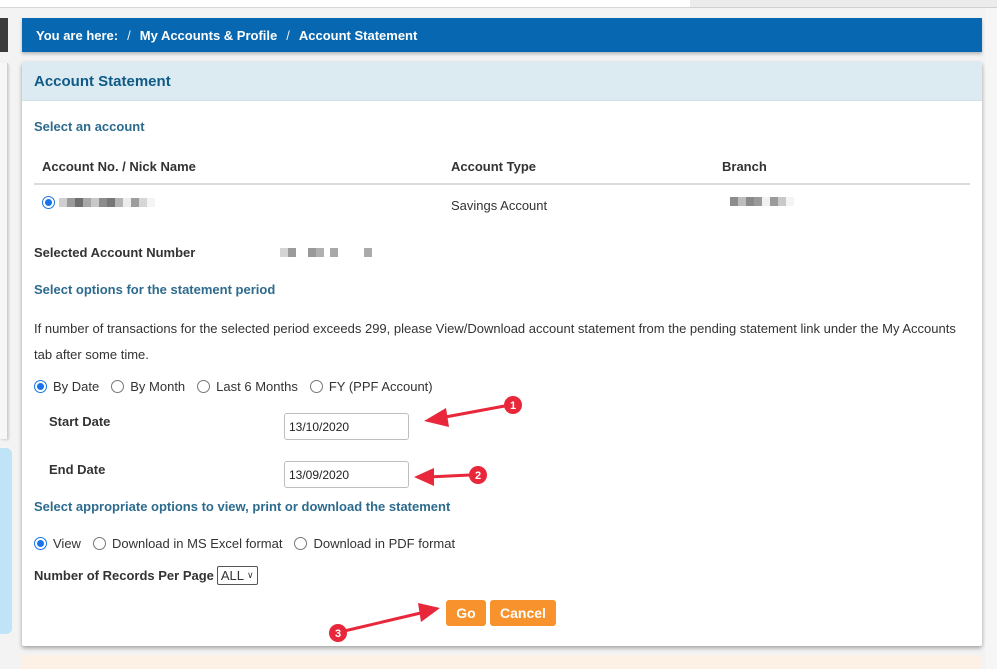 The width and height of the screenshot is (997, 669). I want to click on output-option-pdf: Download in PDF format, so click(374, 543).